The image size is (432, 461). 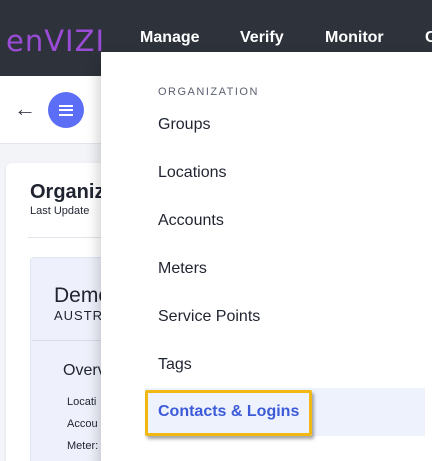 I want to click on page-title: Organiz, so click(x=67, y=192).